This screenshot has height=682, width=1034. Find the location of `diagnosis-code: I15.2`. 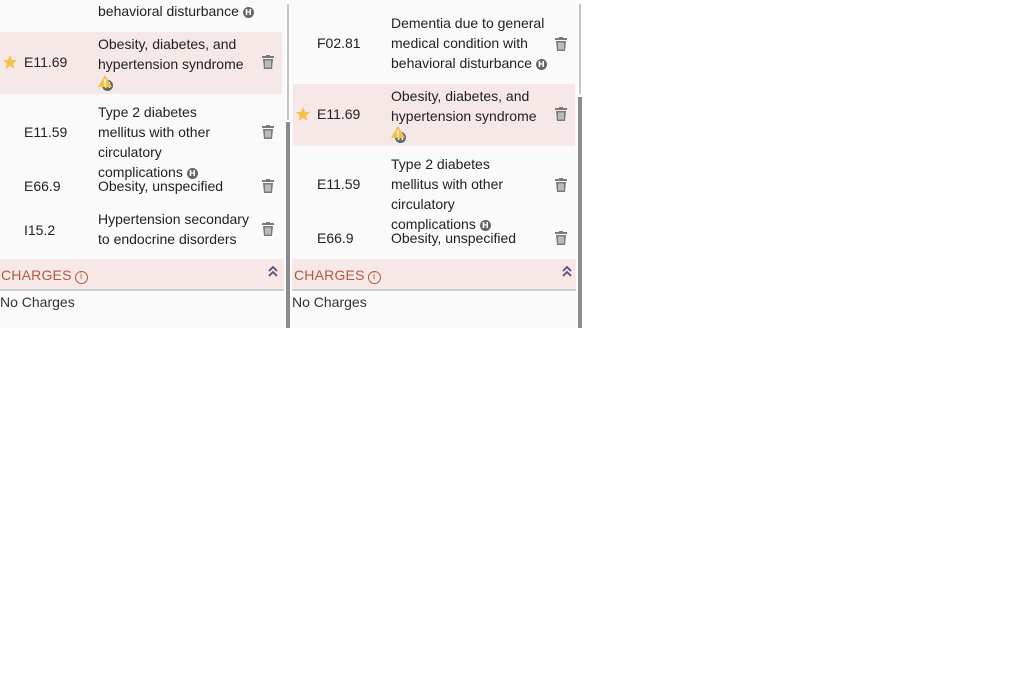

diagnosis-code: I15.2 is located at coordinates (40, 230).